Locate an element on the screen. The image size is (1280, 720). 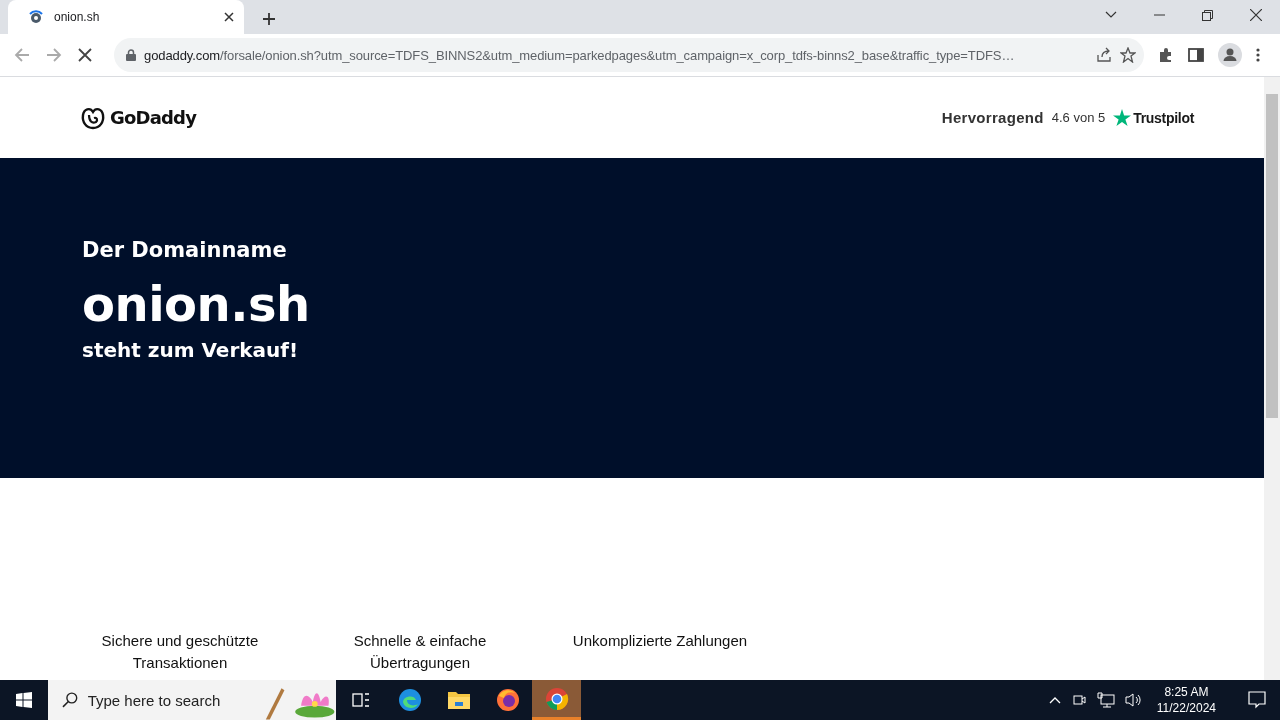
feature-text: Schnelle & einfache Übertragungen is located at coordinates (420, 652).